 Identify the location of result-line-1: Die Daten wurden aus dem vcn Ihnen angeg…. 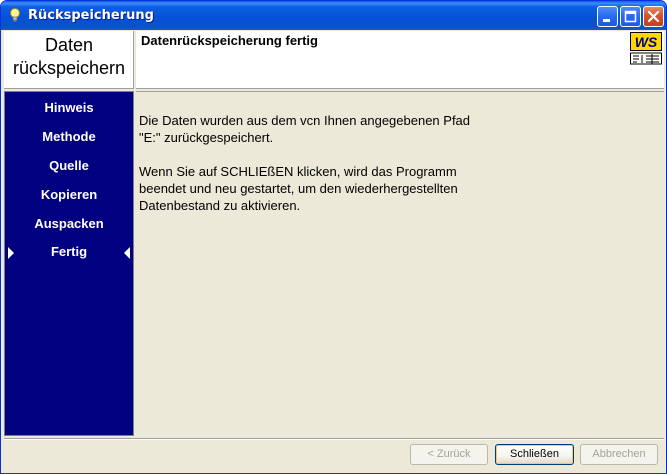
(305, 120).